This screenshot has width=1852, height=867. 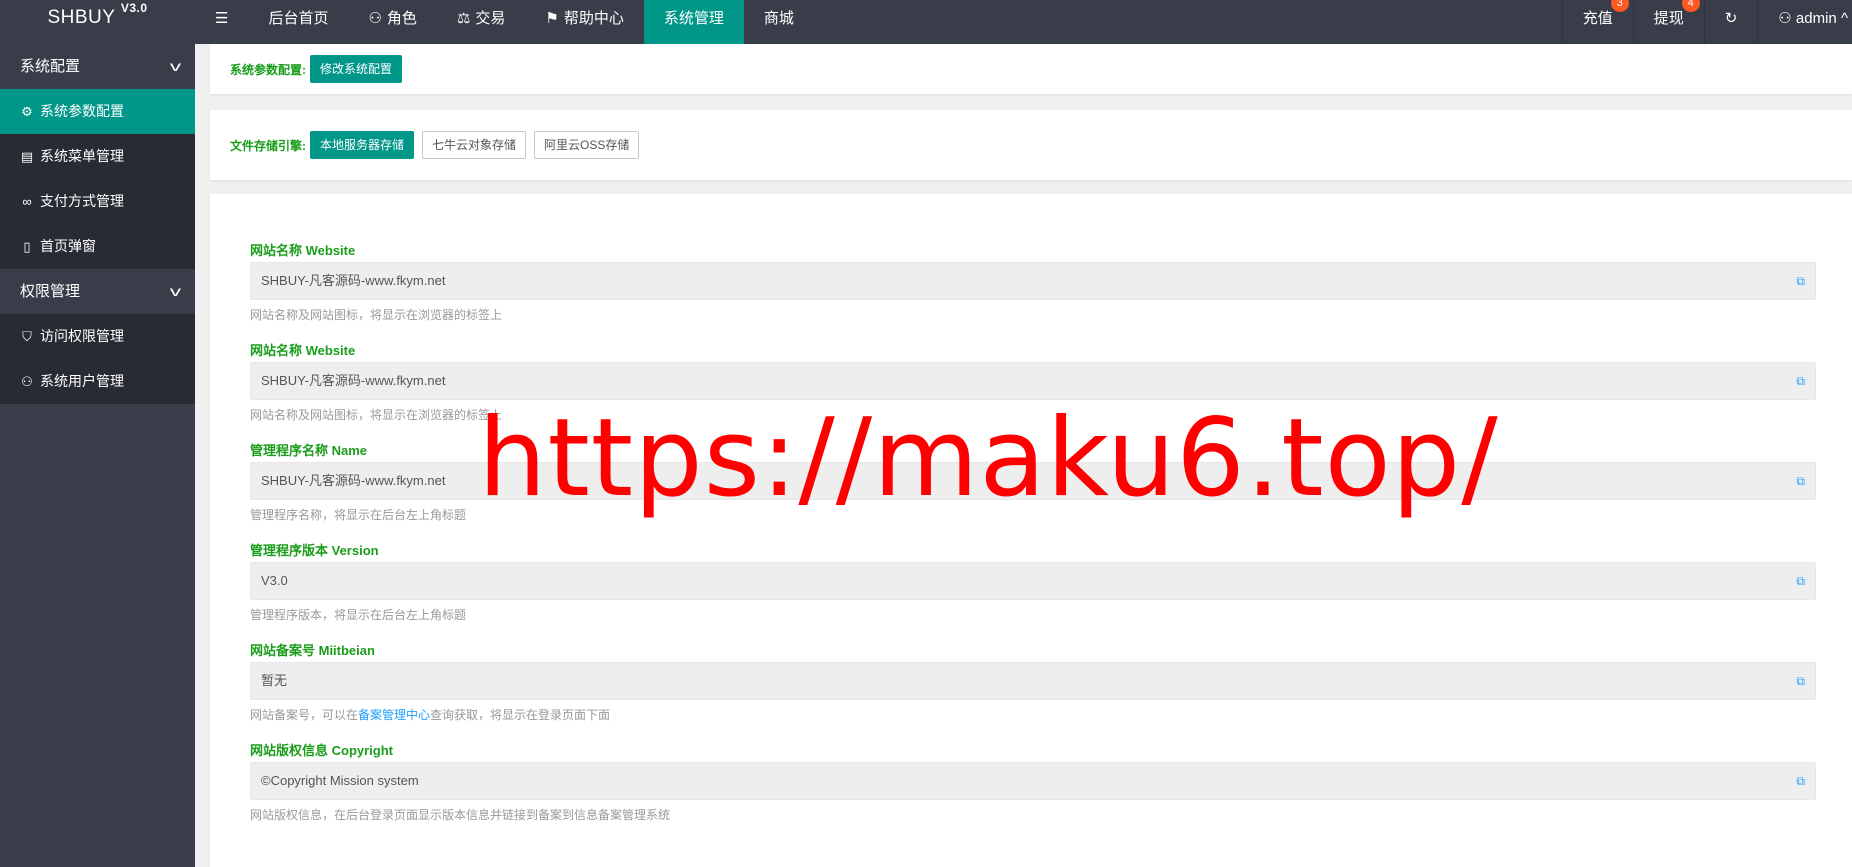 I want to click on field-help: 网站版权信息，在后台登录页面显示版本信息并链接到备案到信息备案管理系统, so click(x=460, y=815).